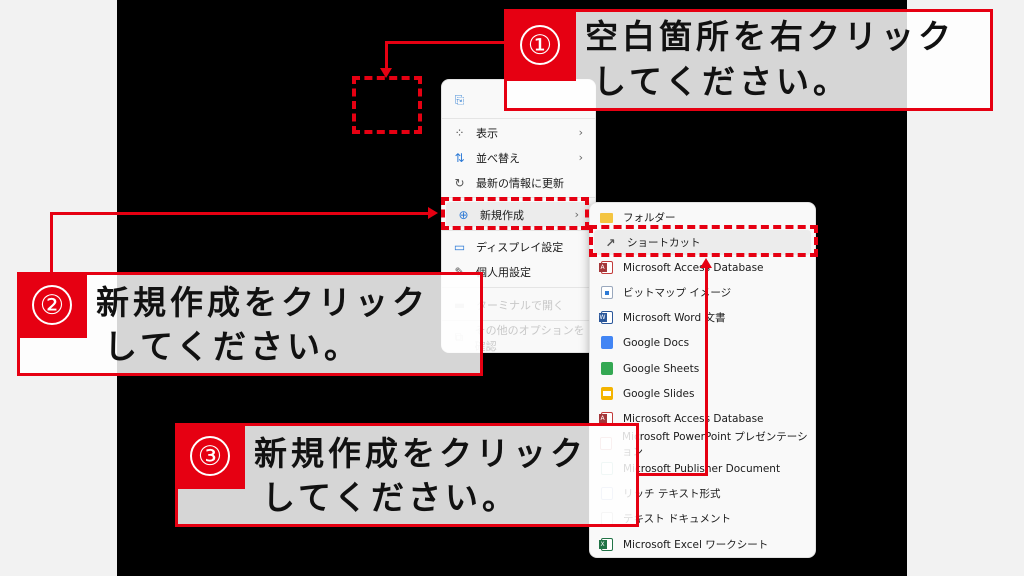  Describe the element at coordinates (518, 132) in the screenshot. I see `menu-item-view: ⁘ 表示 ›` at that location.